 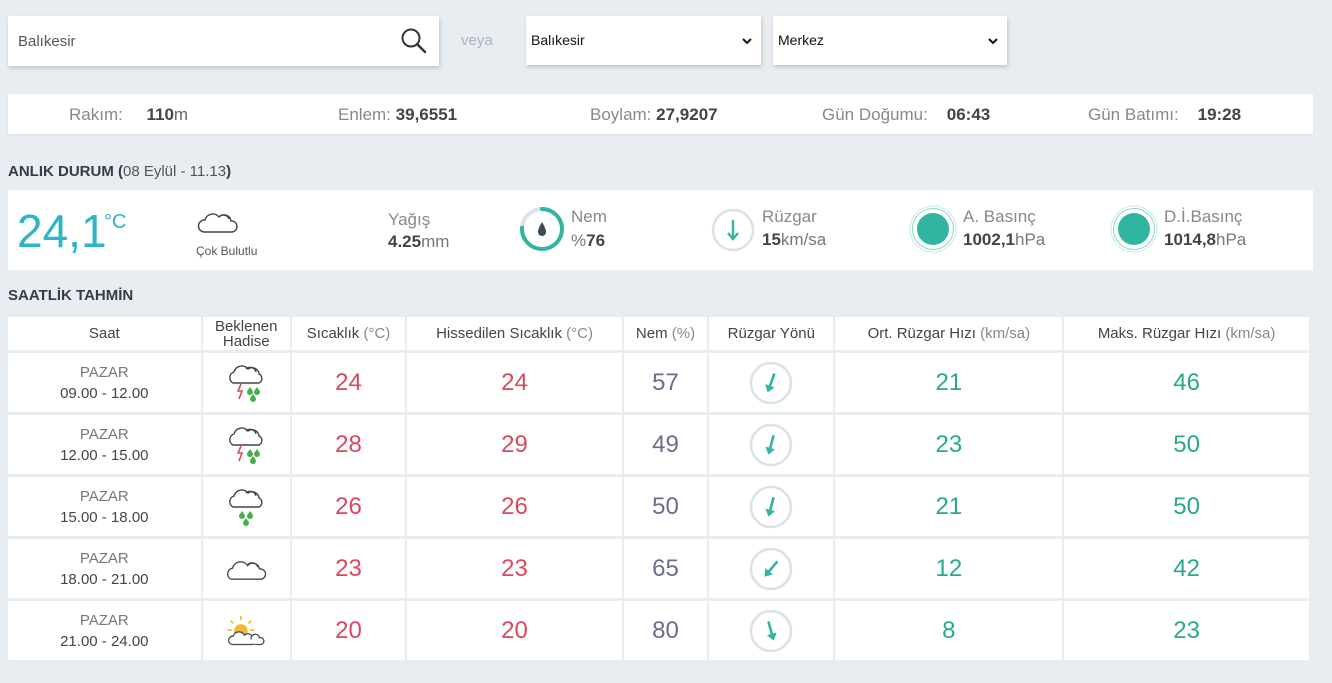 What do you see at coordinates (747, 41) in the screenshot?
I see `chevron-down-icon` at bounding box center [747, 41].